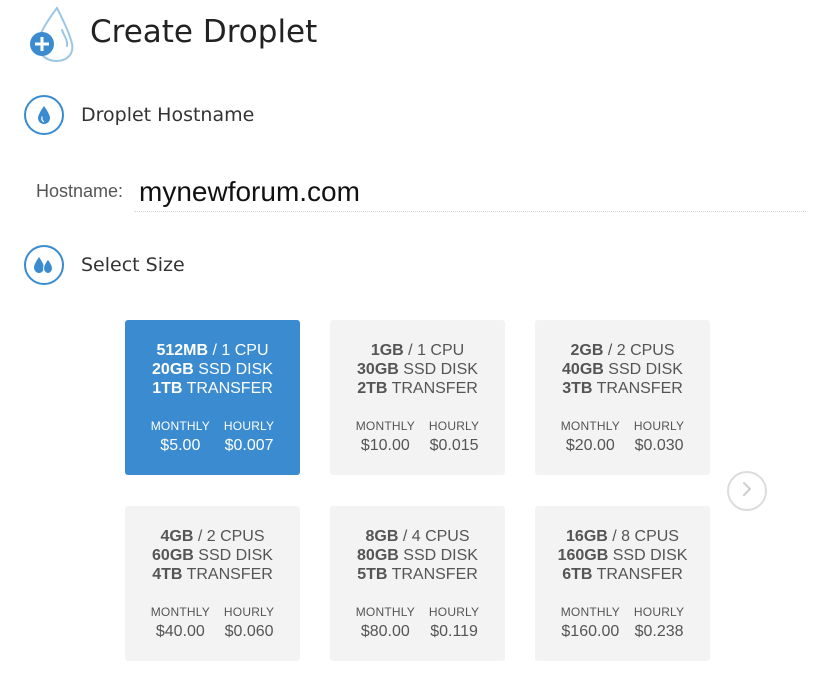 The image size is (840, 674). I want to click on cpu-value: / 1 CPU, so click(240, 350).